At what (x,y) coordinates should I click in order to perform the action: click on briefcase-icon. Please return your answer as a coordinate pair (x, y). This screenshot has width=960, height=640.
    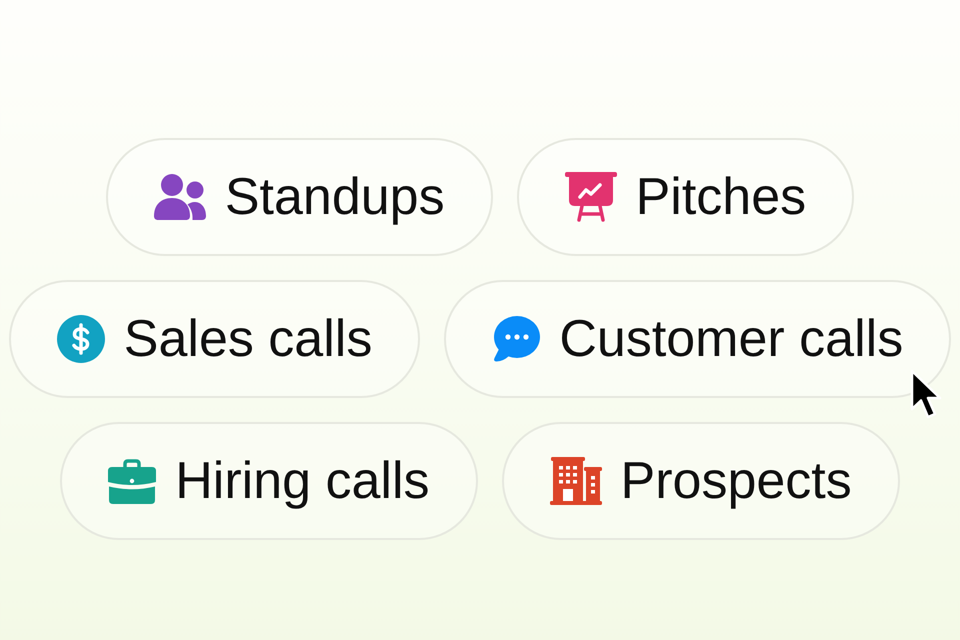
    Looking at the image, I should click on (132, 481).